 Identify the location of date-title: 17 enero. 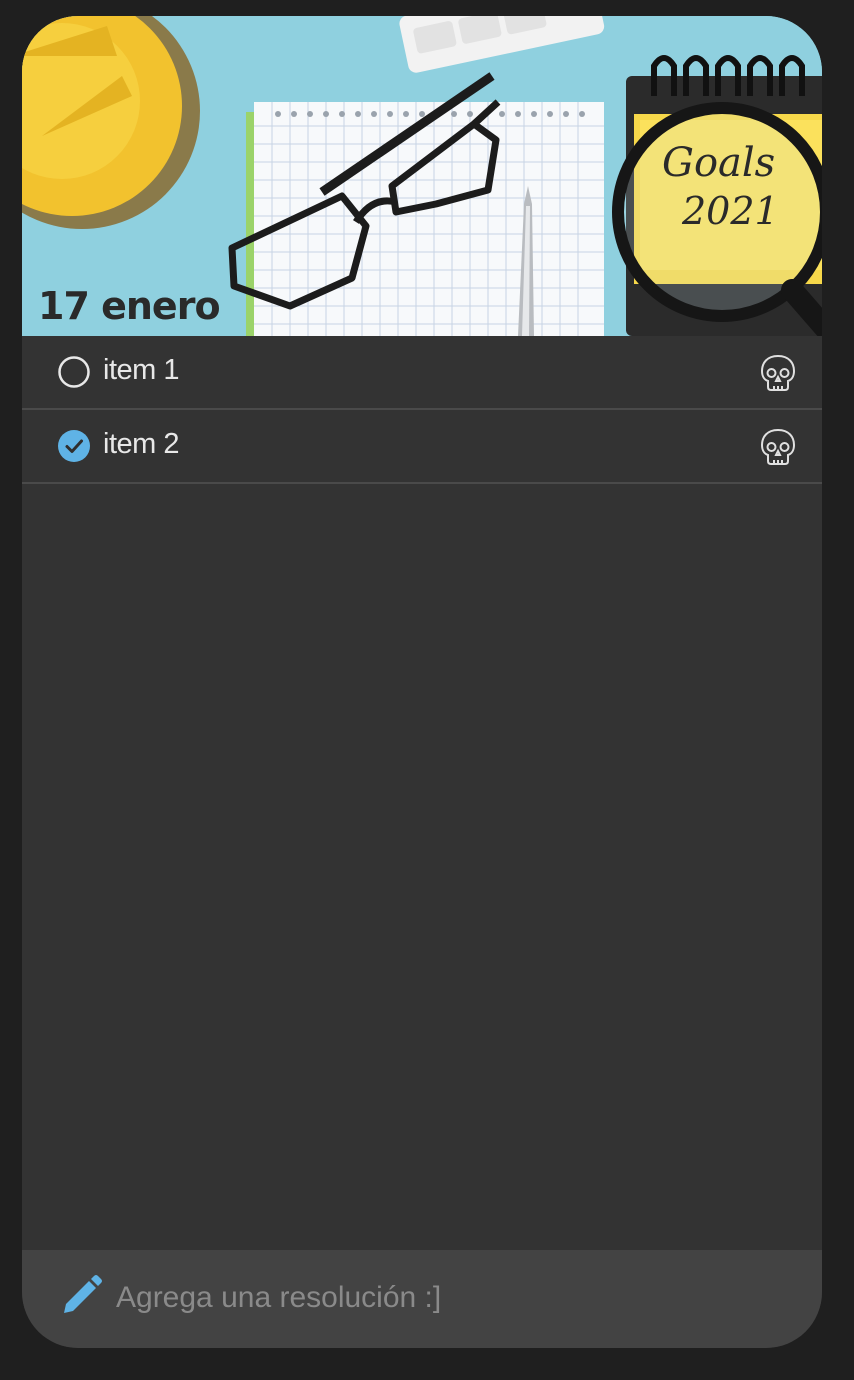
(129, 306).